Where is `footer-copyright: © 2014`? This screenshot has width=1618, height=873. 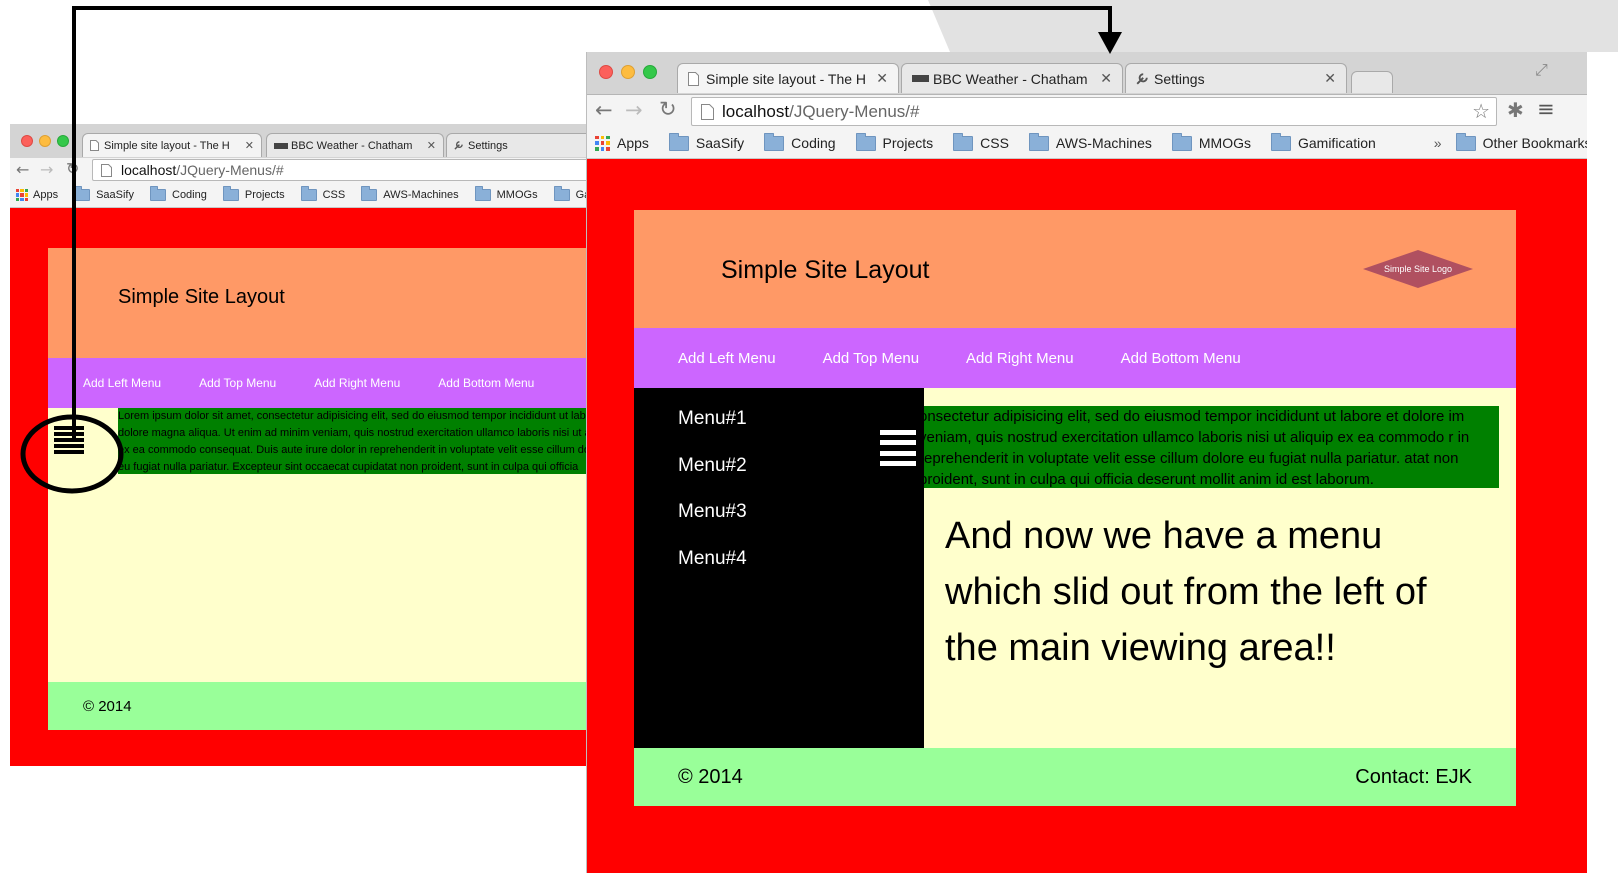
footer-copyright: © 2014 is located at coordinates (710, 776).